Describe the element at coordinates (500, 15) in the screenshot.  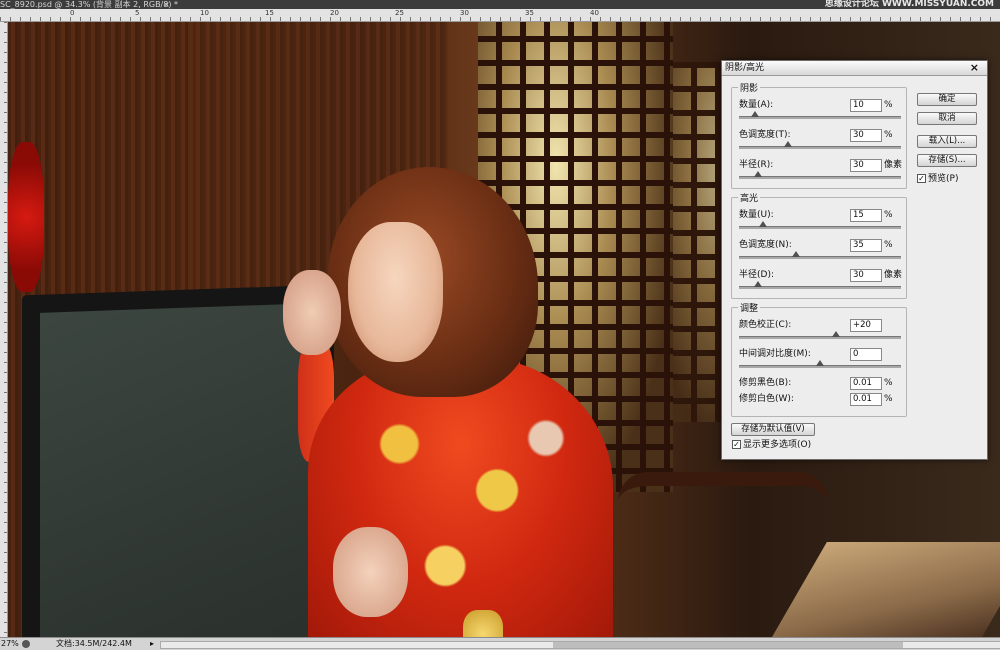
I see `horizontal-ruler: 0 5 10 15 20 25 30 35 40` at that location.